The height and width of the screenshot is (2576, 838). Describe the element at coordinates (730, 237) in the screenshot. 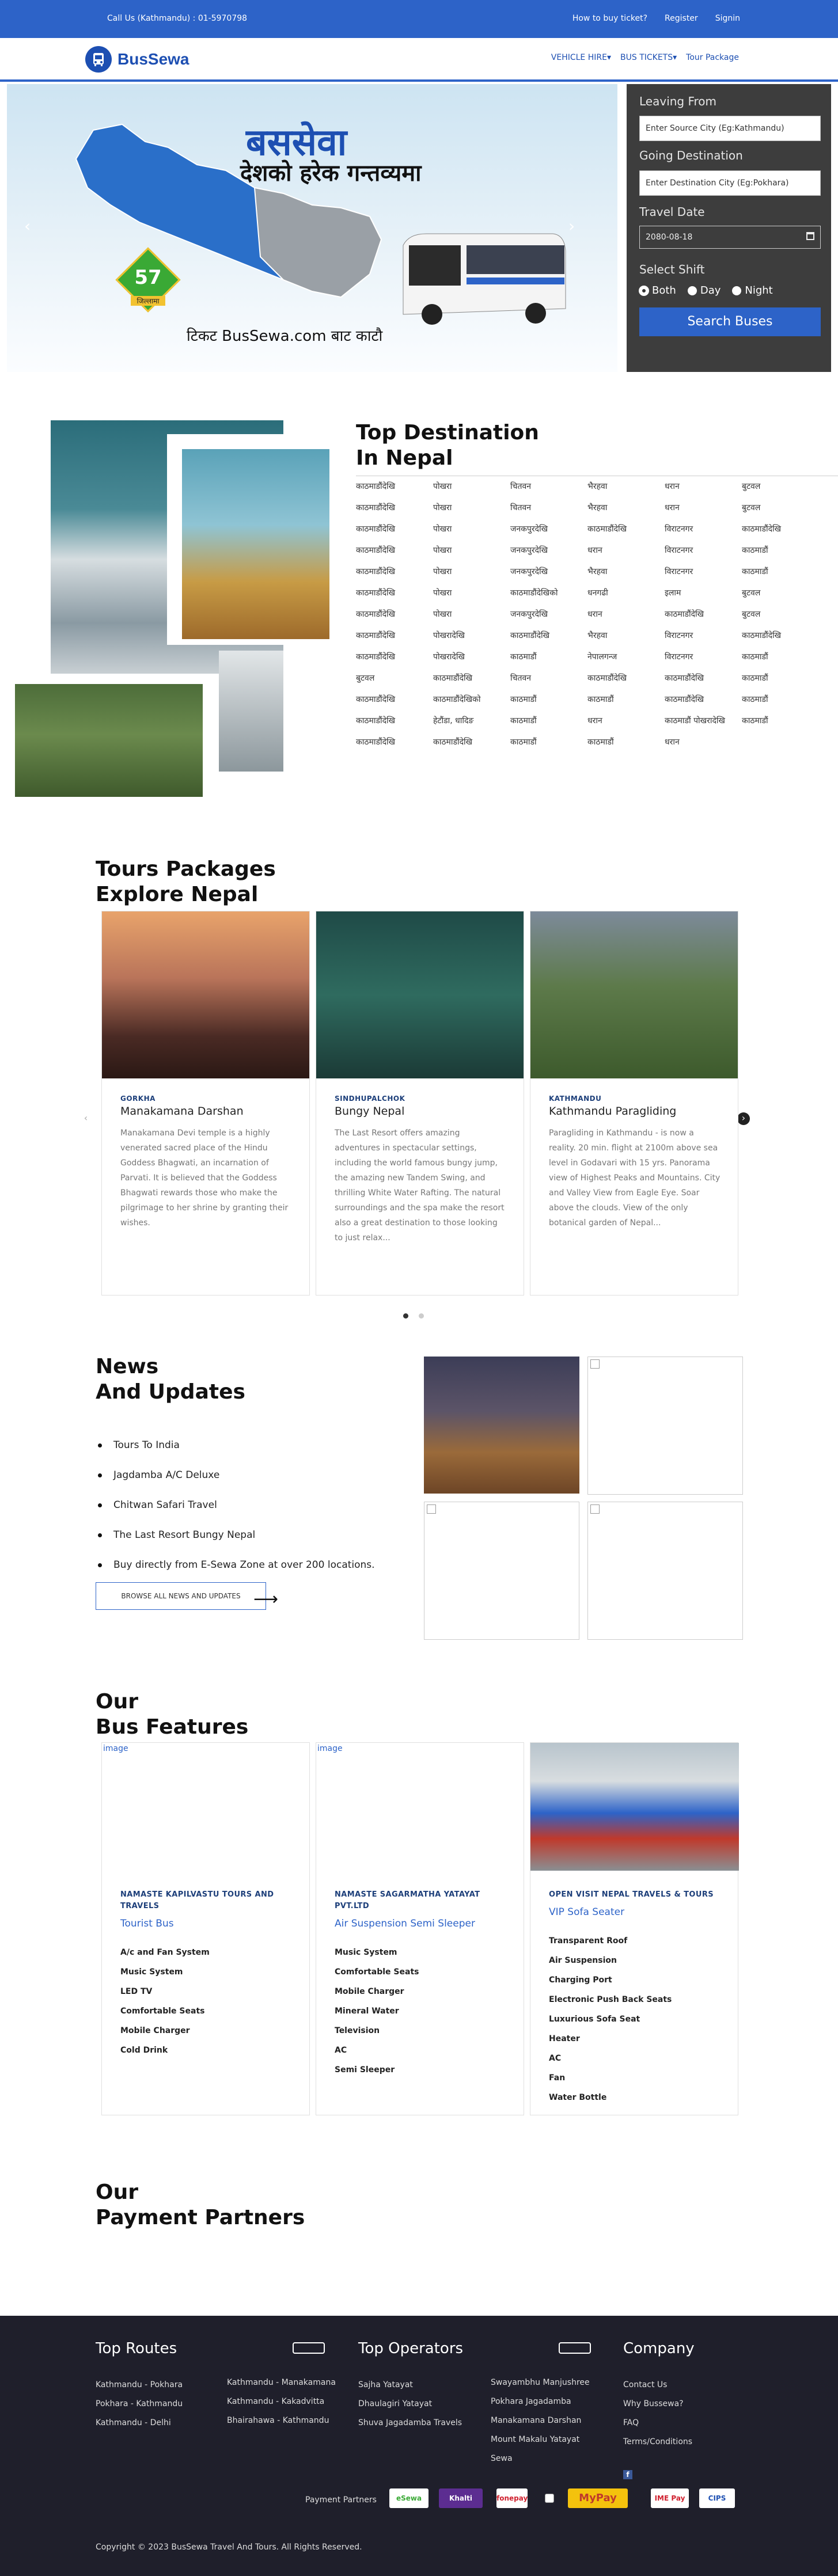

I see `travel-date-input: 2080-08-18` at that location.